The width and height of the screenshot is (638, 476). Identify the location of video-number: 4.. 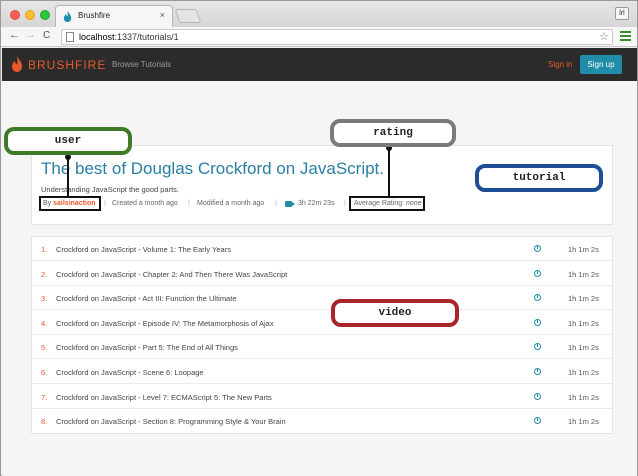
(44, 323).